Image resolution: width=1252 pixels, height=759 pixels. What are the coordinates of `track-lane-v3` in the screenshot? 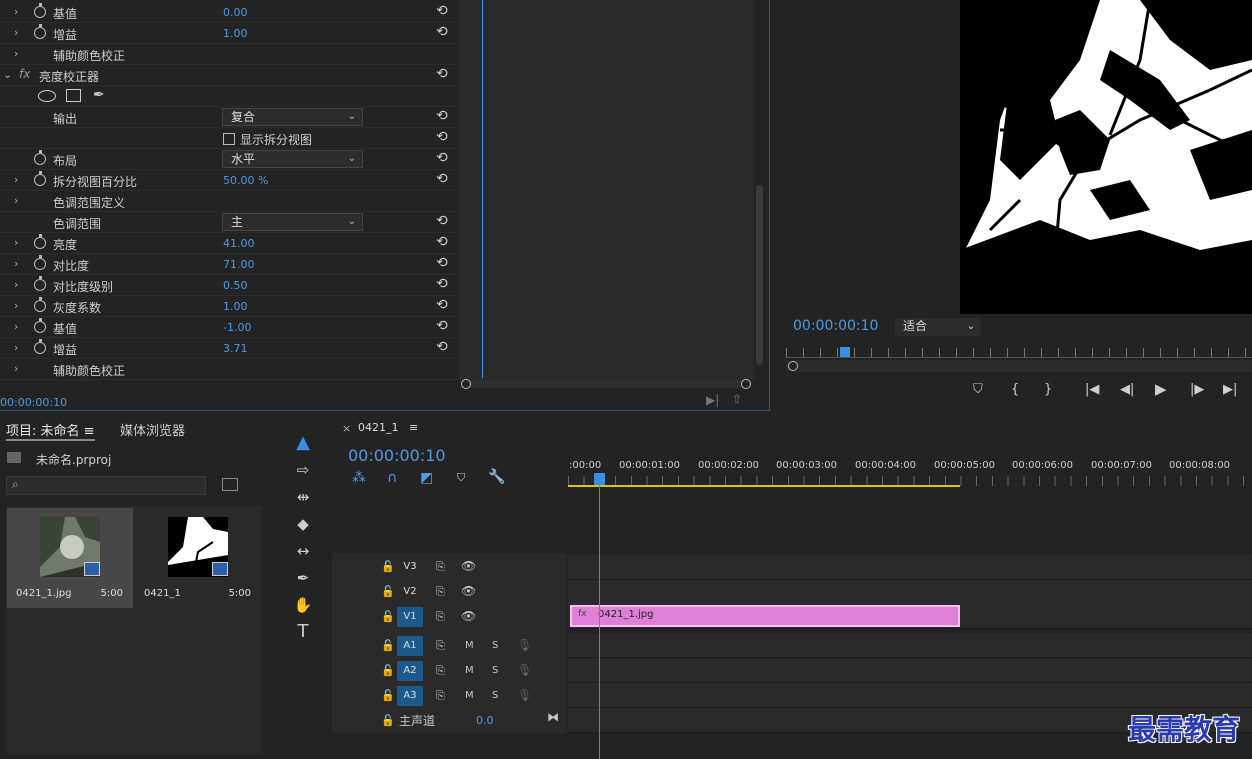 It's located at (910, 567).